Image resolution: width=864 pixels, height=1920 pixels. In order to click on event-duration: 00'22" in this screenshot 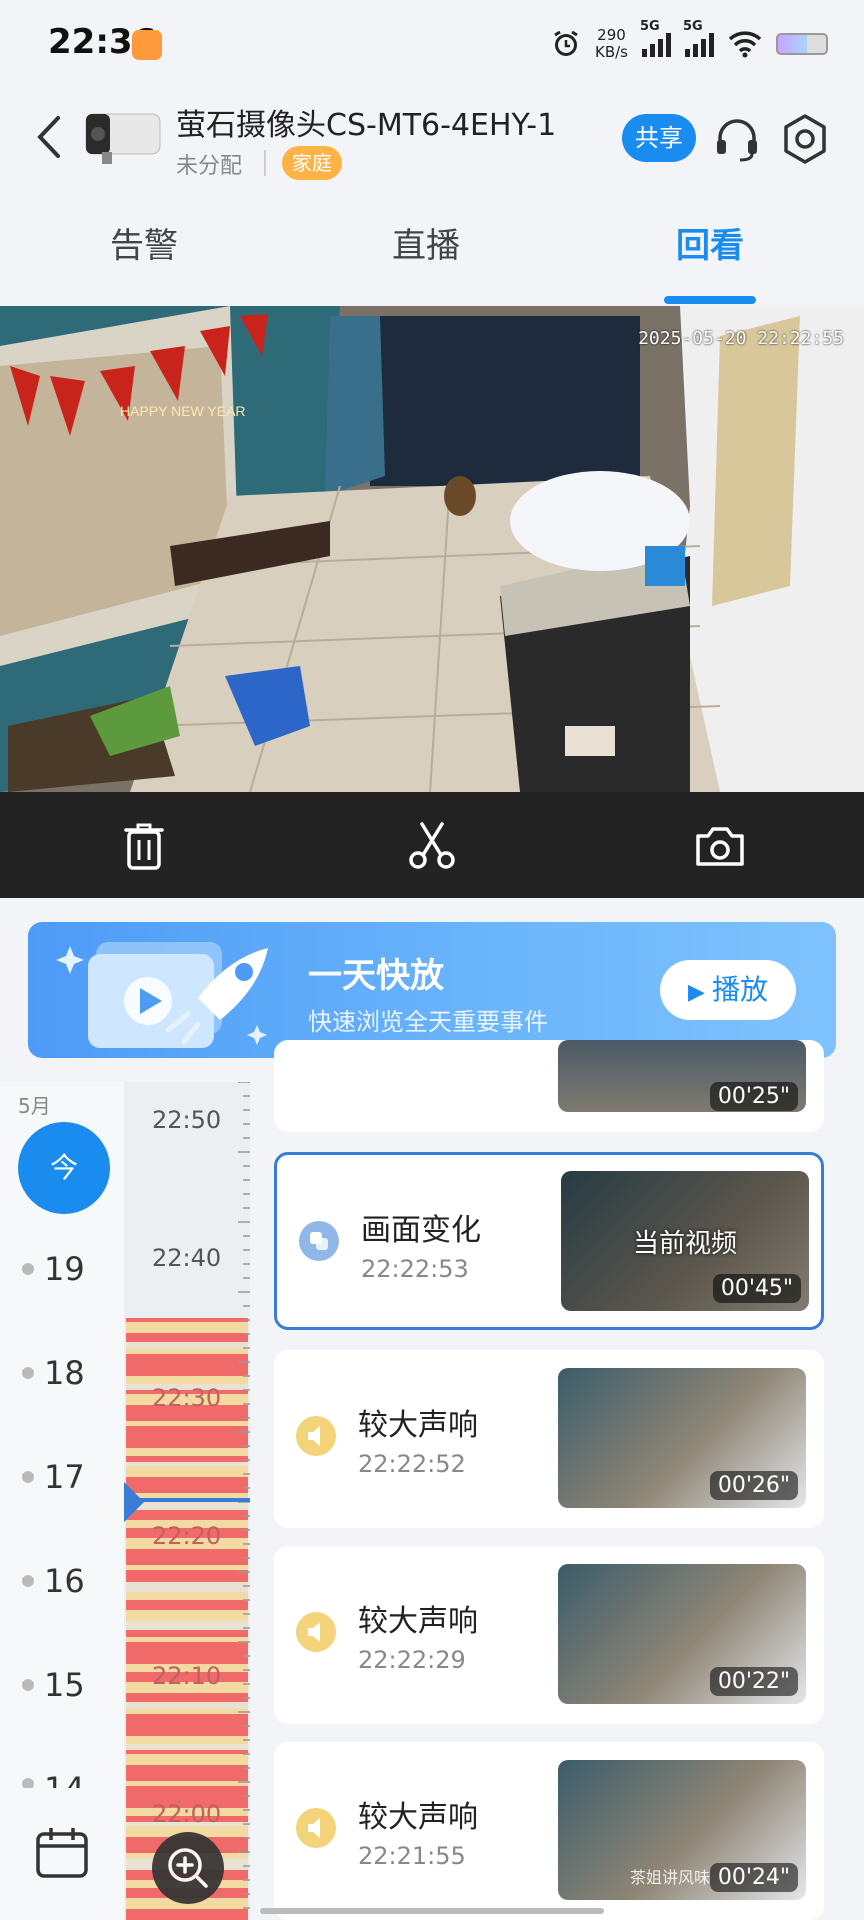, I will do `click(753, 1681)`.